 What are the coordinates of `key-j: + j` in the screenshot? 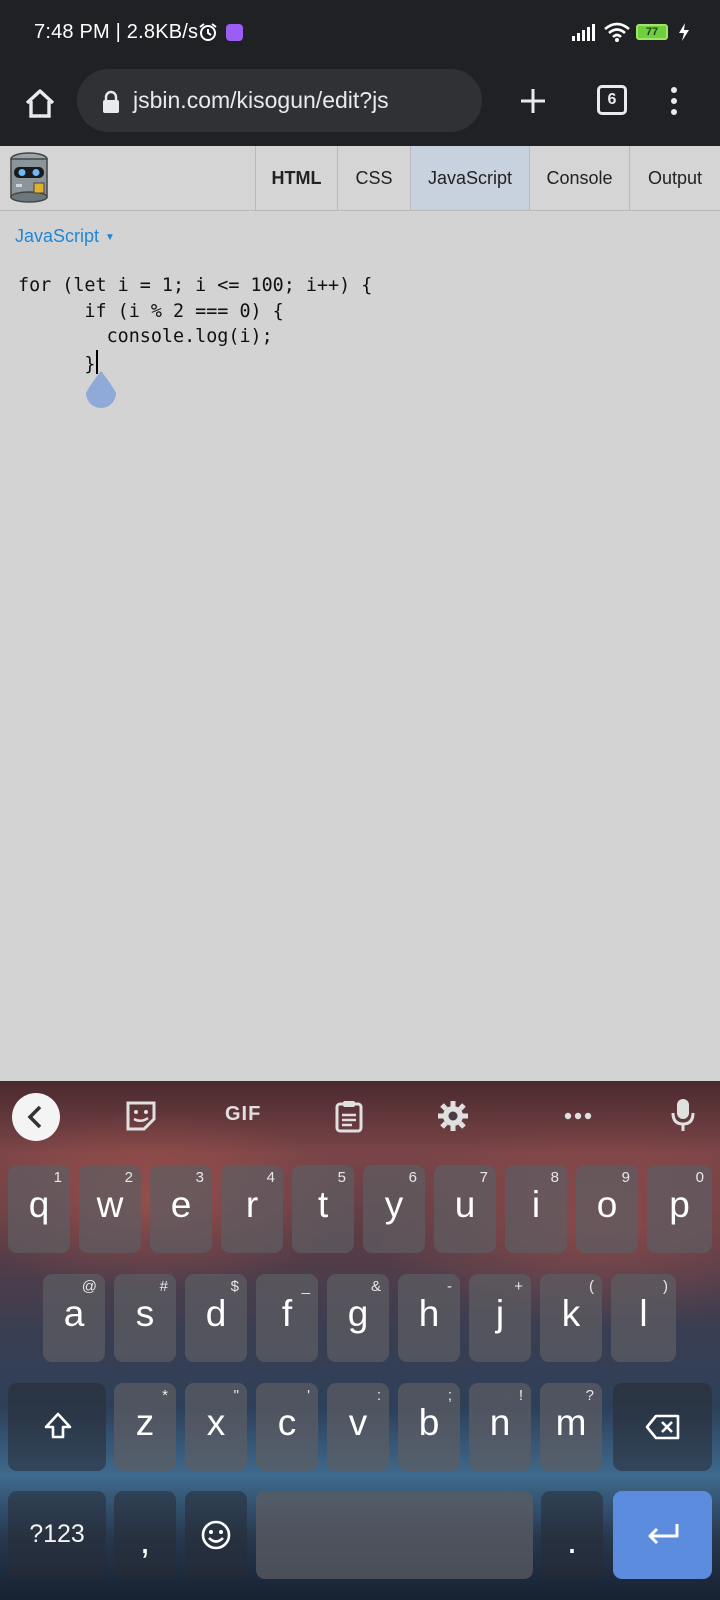 It's located at (500, 1318).